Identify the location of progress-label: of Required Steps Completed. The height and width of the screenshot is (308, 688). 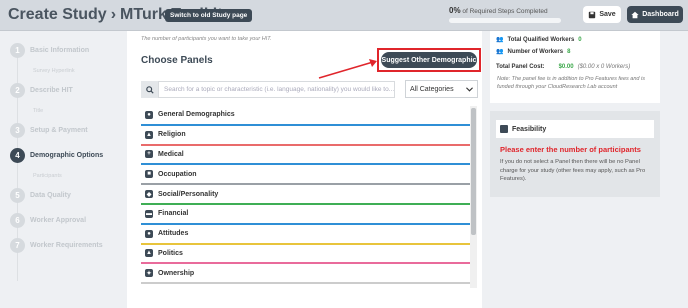
(505, 11).